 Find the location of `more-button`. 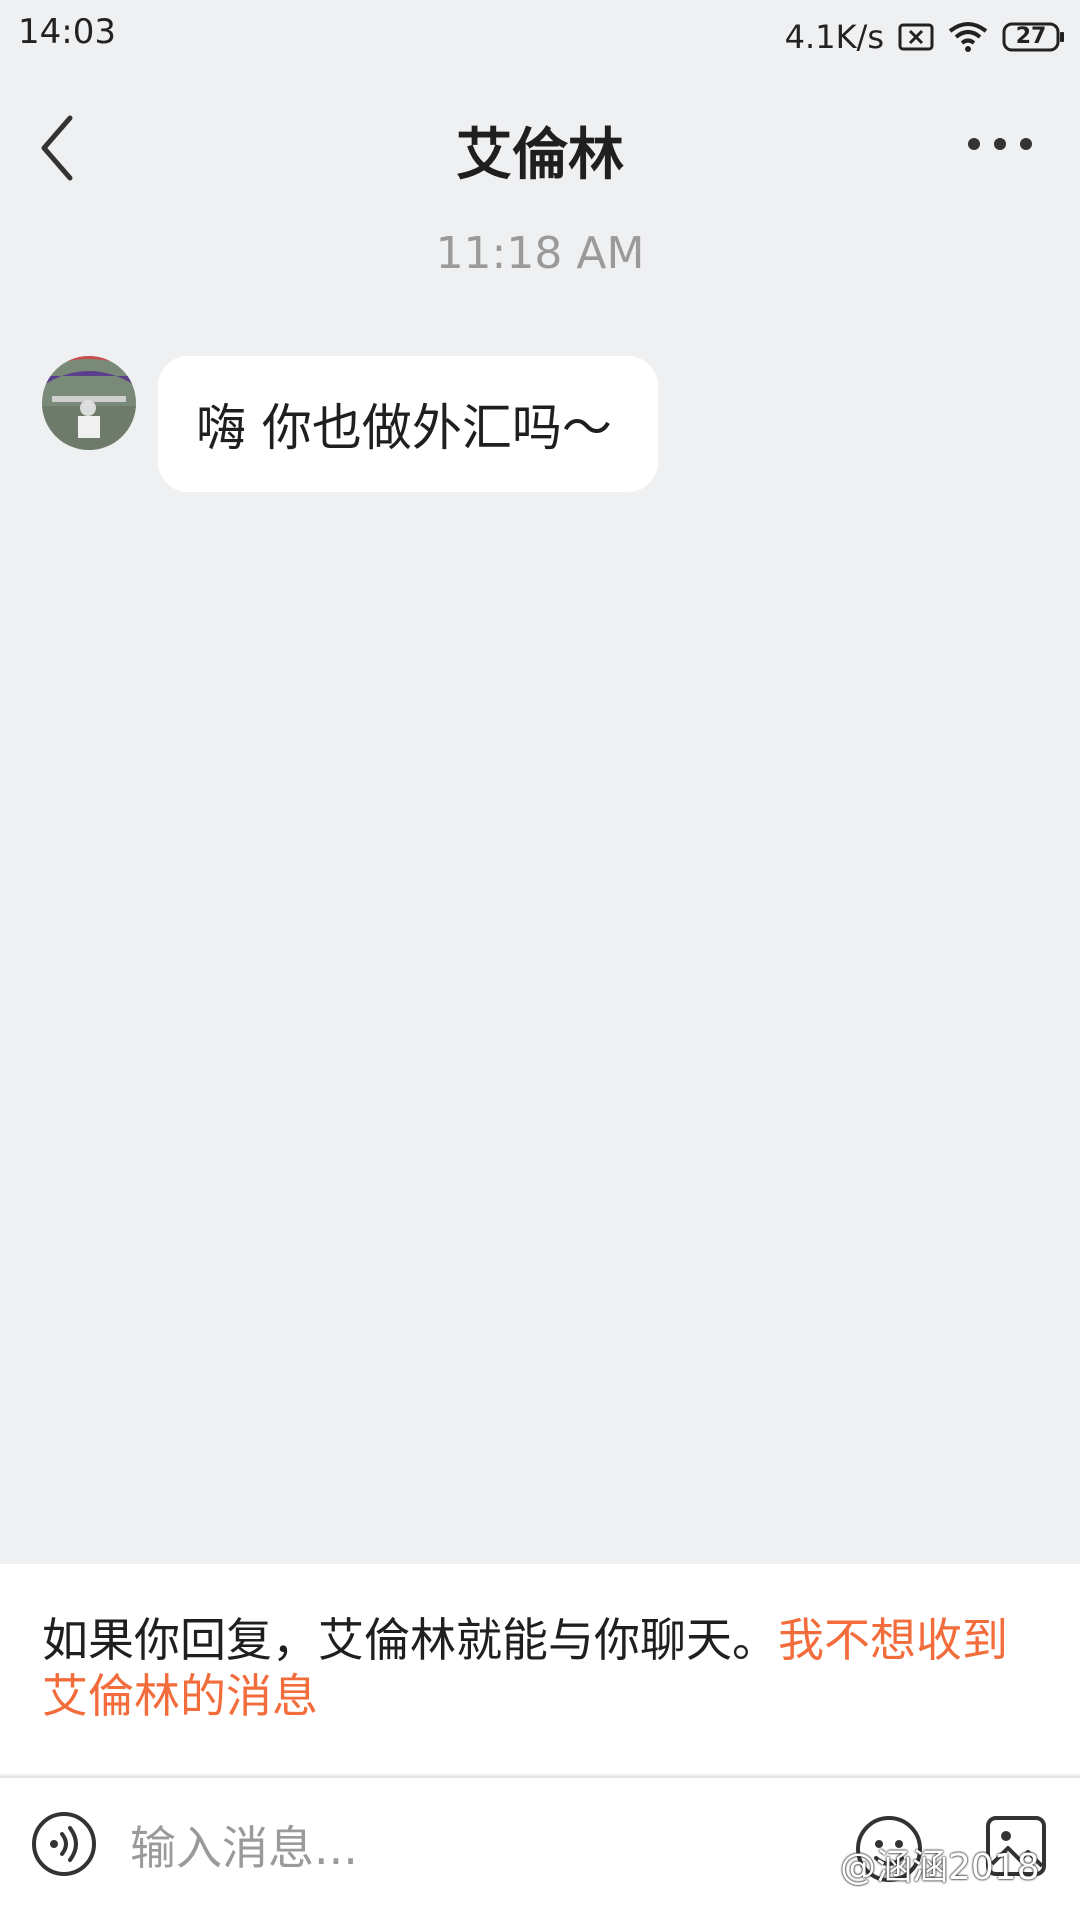

more-button is located at coordinates (1000, 144).